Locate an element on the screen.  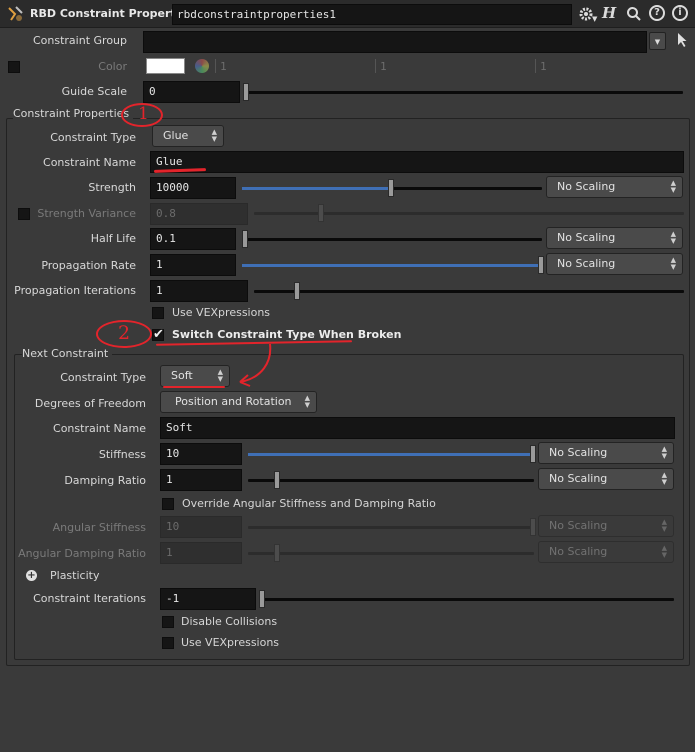
strength-variance-checkbox is located at coordinates (24, 214).